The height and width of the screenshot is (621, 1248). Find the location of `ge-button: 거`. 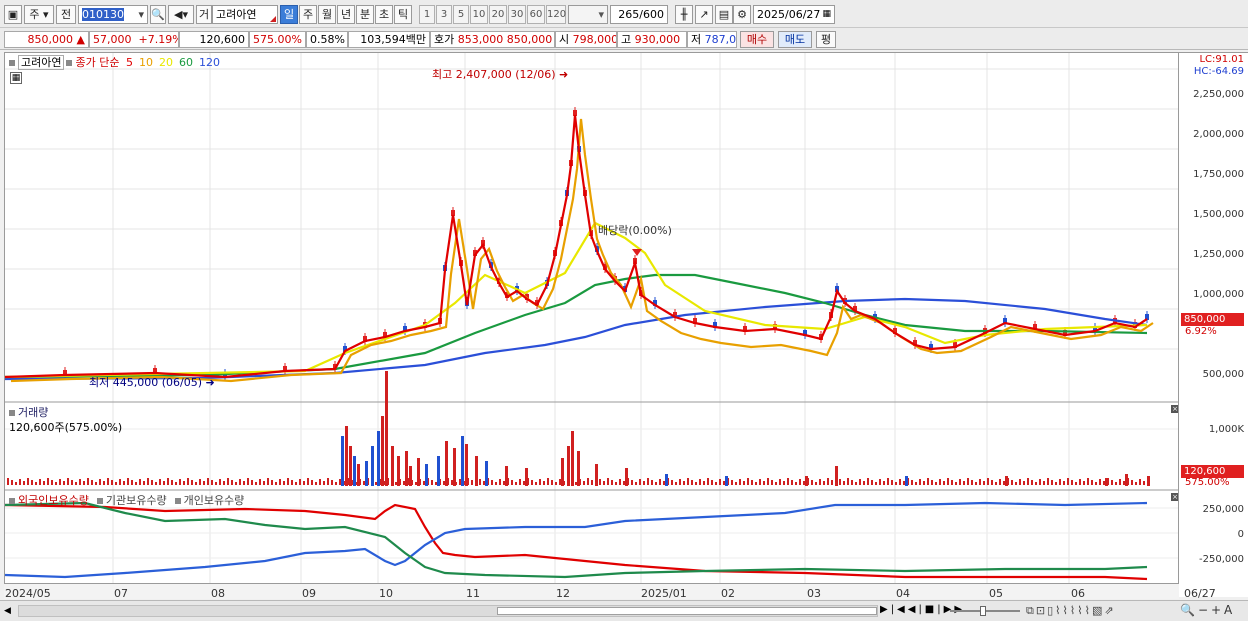

ge-button: 거 is located at coordinates (204, 14).